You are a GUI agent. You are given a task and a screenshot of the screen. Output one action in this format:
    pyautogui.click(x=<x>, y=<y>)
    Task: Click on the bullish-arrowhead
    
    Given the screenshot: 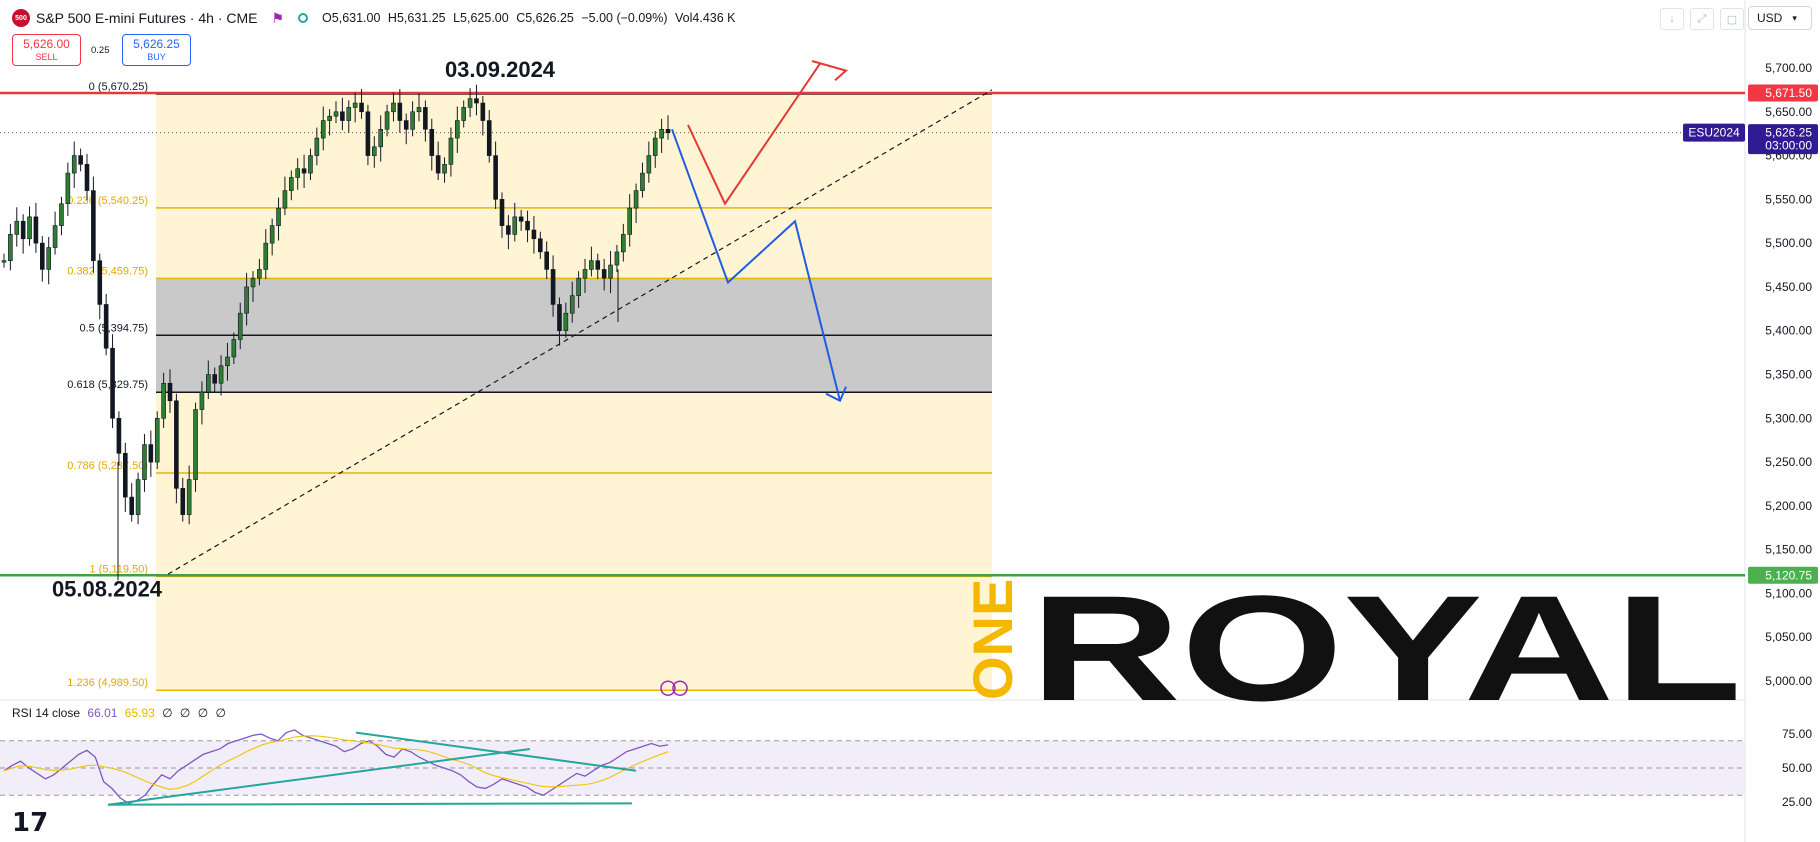 What is the action you would take?
    pyautogui.click(x=830, y=71)
    